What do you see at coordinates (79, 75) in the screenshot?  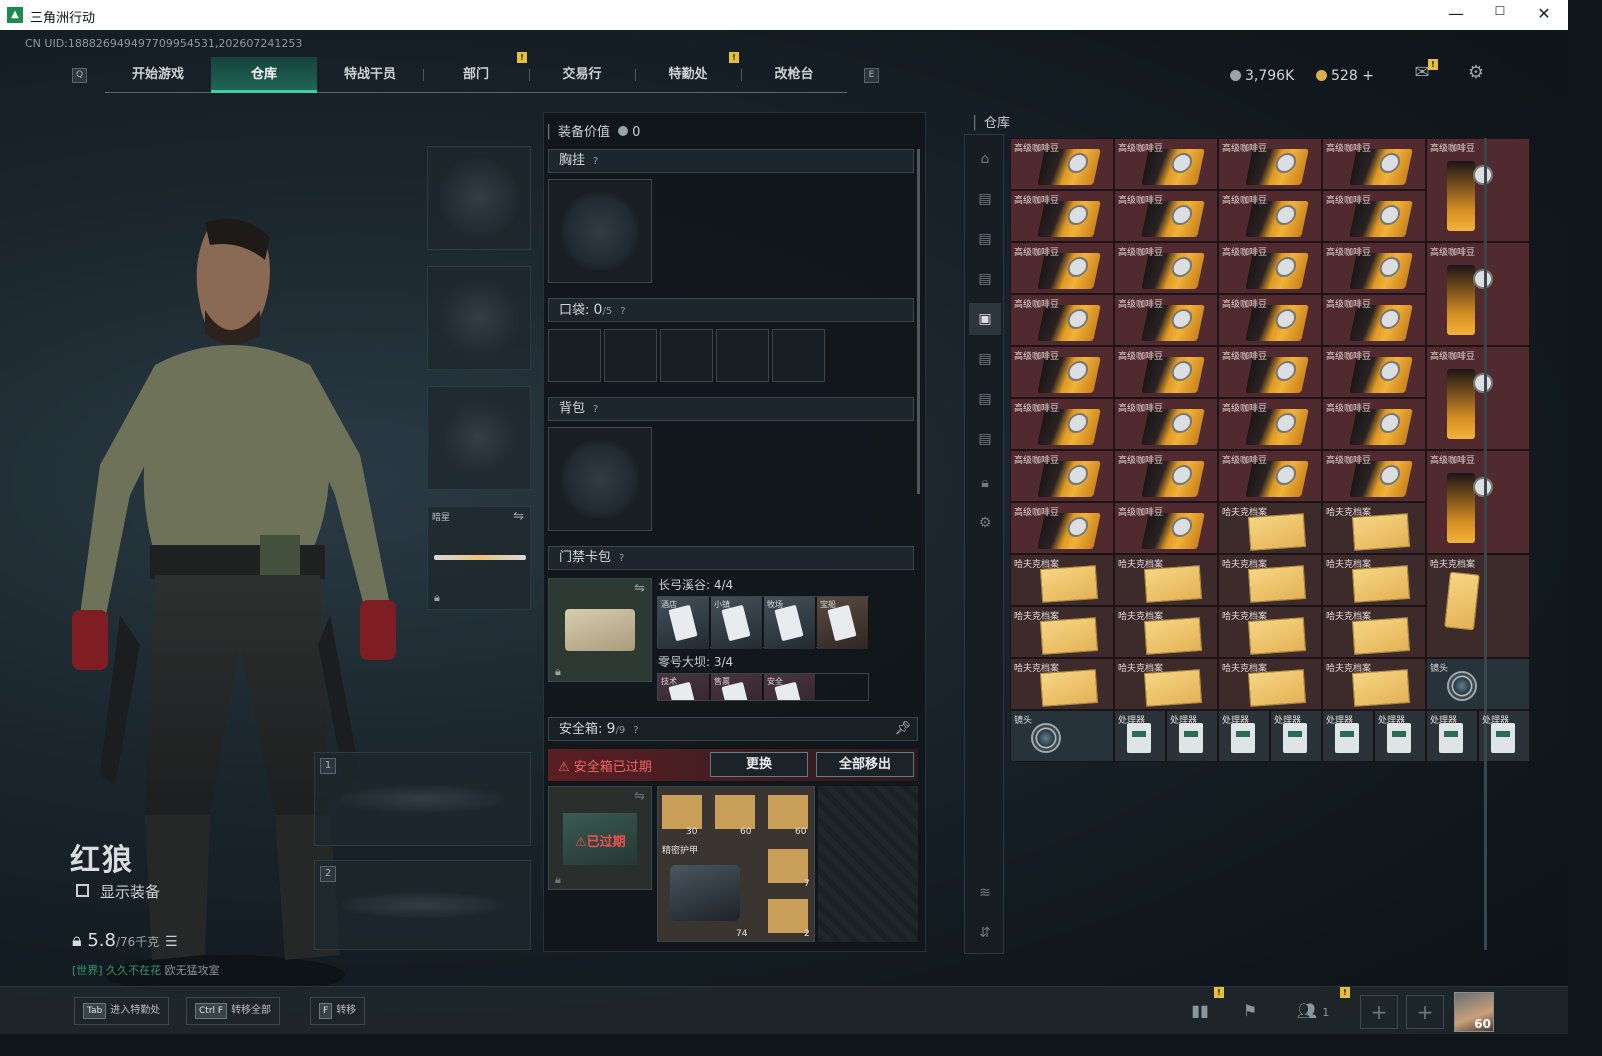 I see `nav-prev-key: Q` at bounding box center [79, 75].